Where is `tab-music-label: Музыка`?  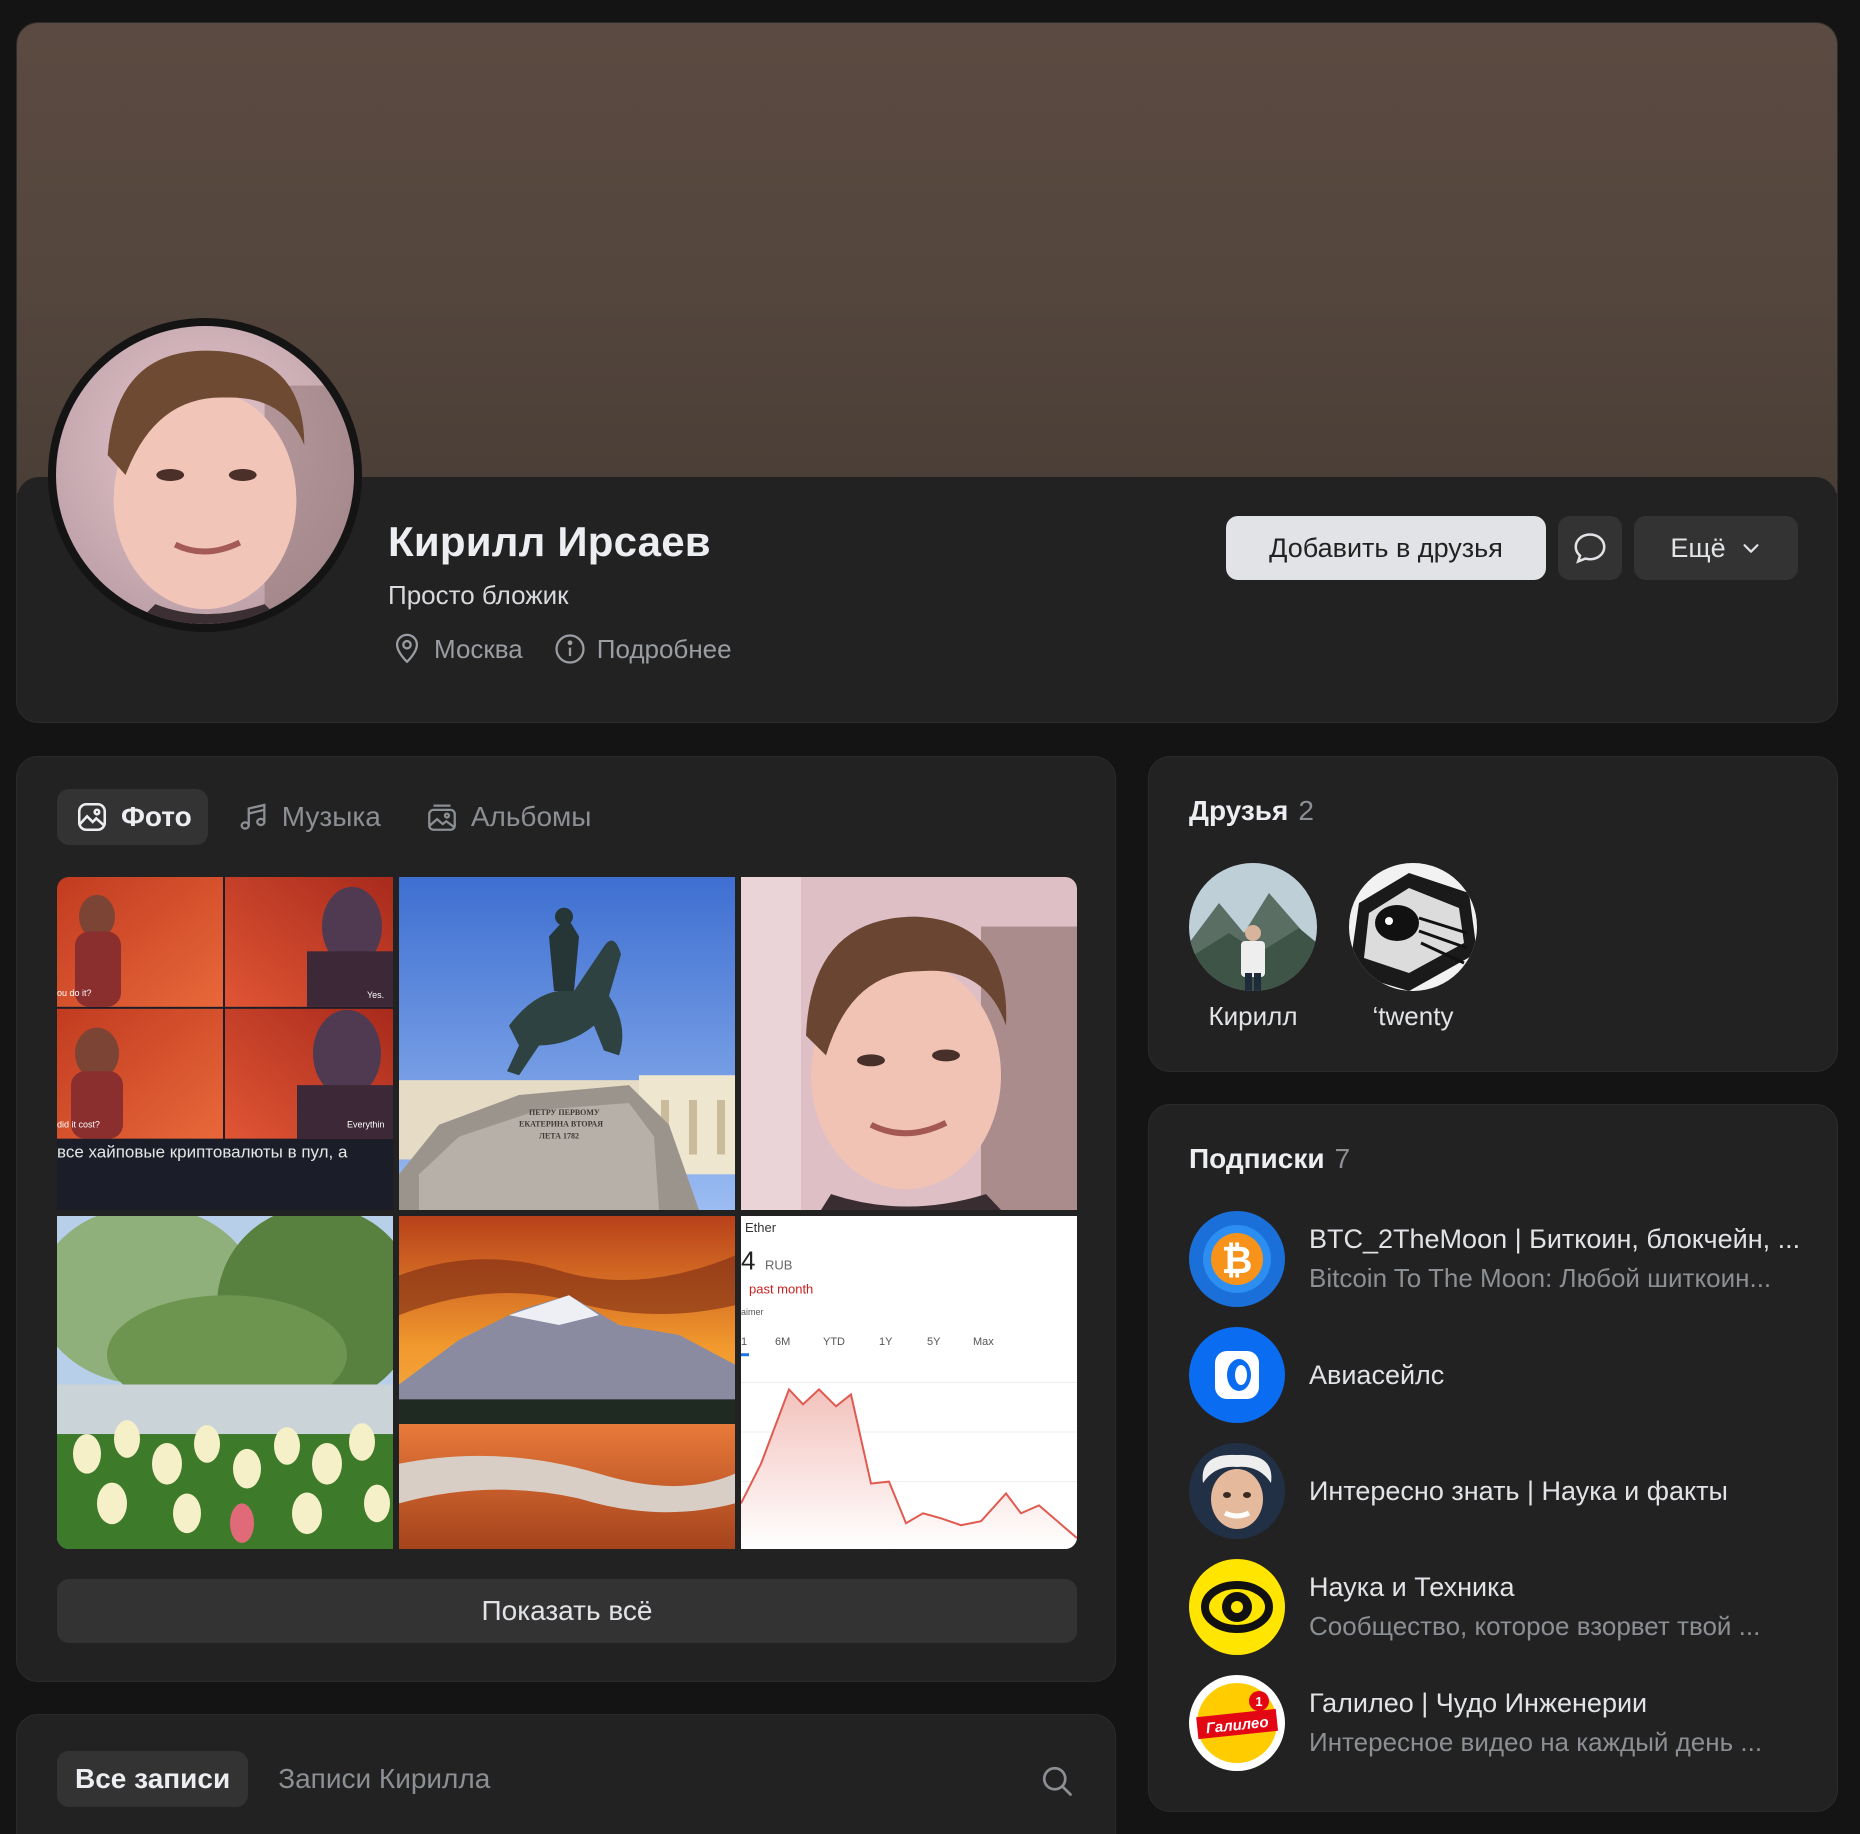
tab-music-label: Музыка is located at coordinates (331, 816).